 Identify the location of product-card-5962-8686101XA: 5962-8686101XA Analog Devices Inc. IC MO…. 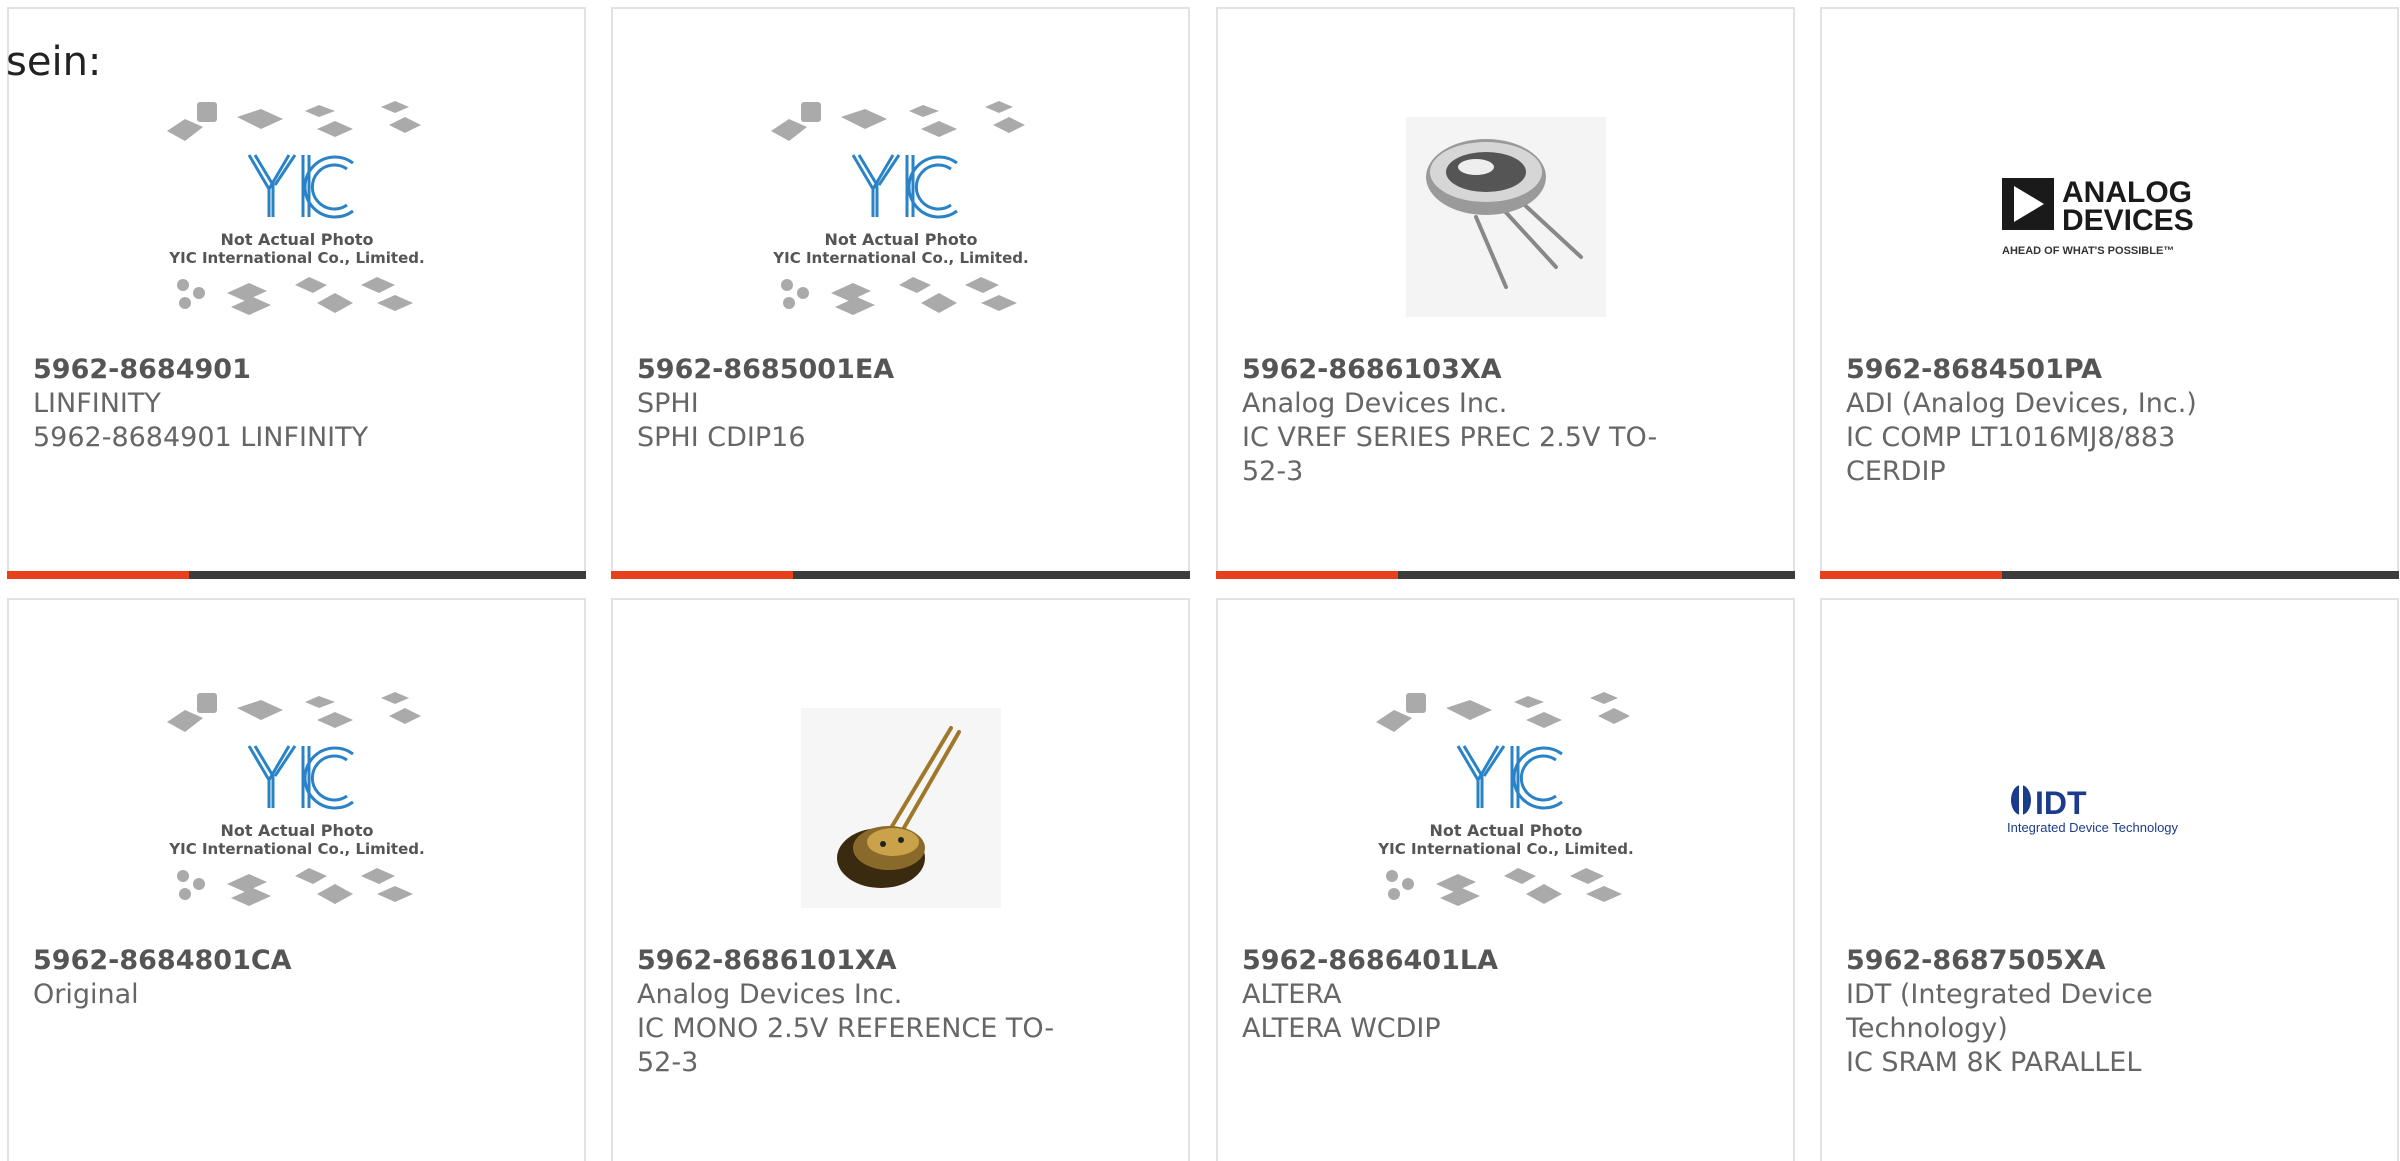
(900, 879).